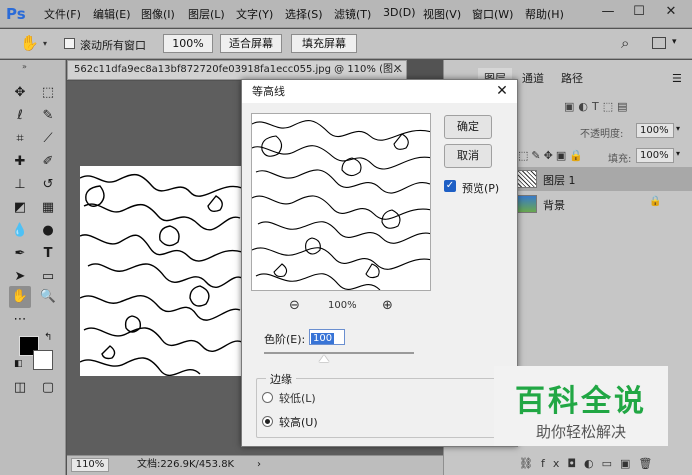  I want to click on maximize-button: ☐, so click(639, 12).